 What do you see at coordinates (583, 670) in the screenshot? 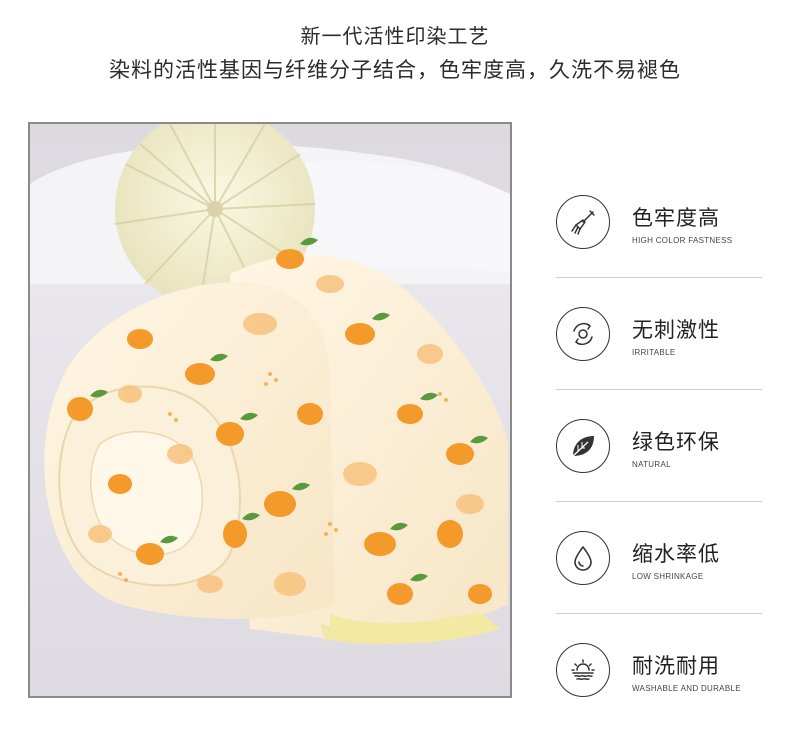
I see `sun-waves-icon` at bounding box center [583, 670].